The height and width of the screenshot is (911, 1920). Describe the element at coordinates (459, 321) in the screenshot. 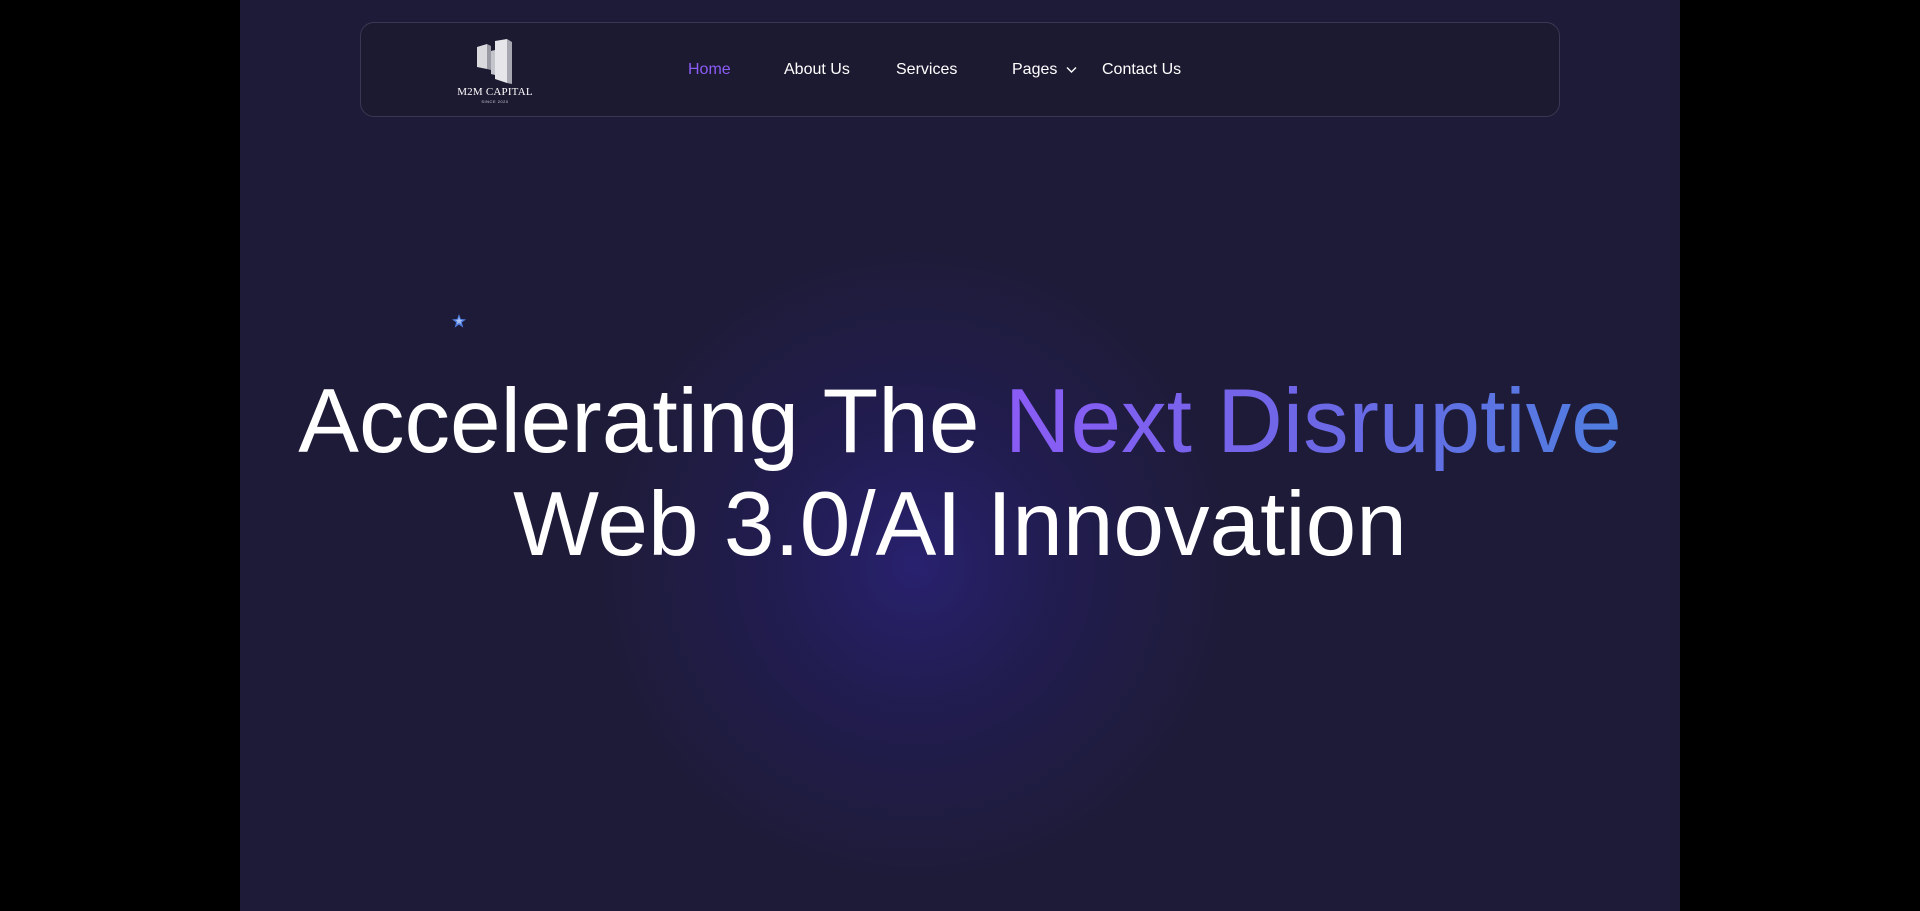

I see `sparkle-star-icon` at that location.